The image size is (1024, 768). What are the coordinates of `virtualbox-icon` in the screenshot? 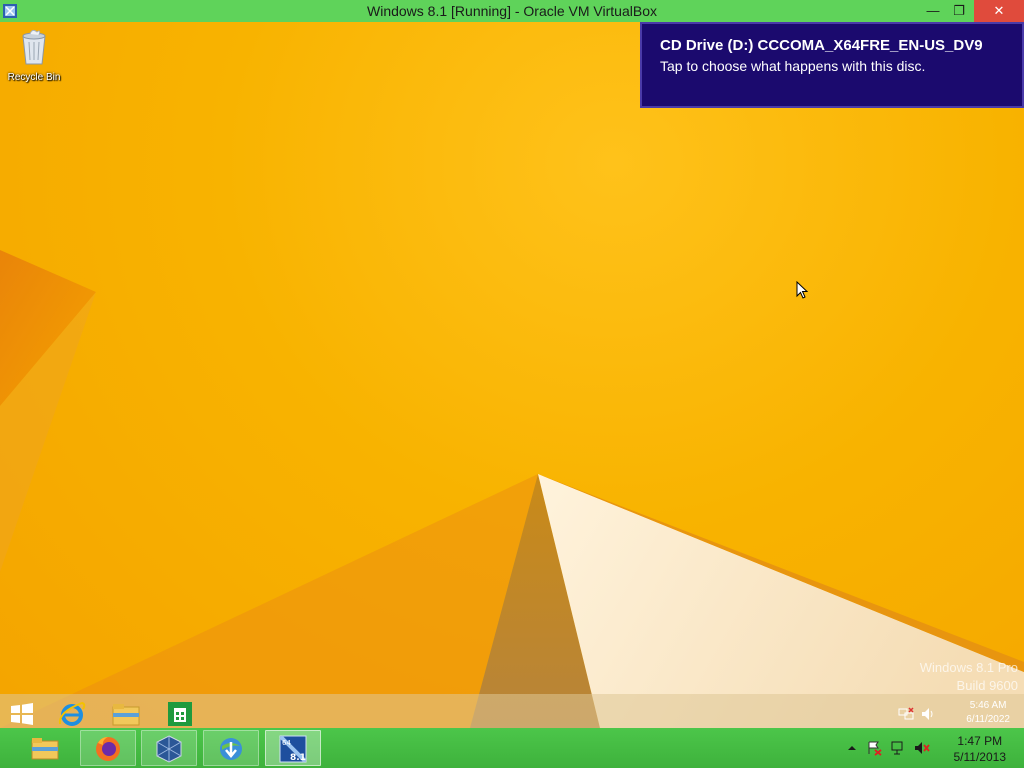 It's located at (169, 749).